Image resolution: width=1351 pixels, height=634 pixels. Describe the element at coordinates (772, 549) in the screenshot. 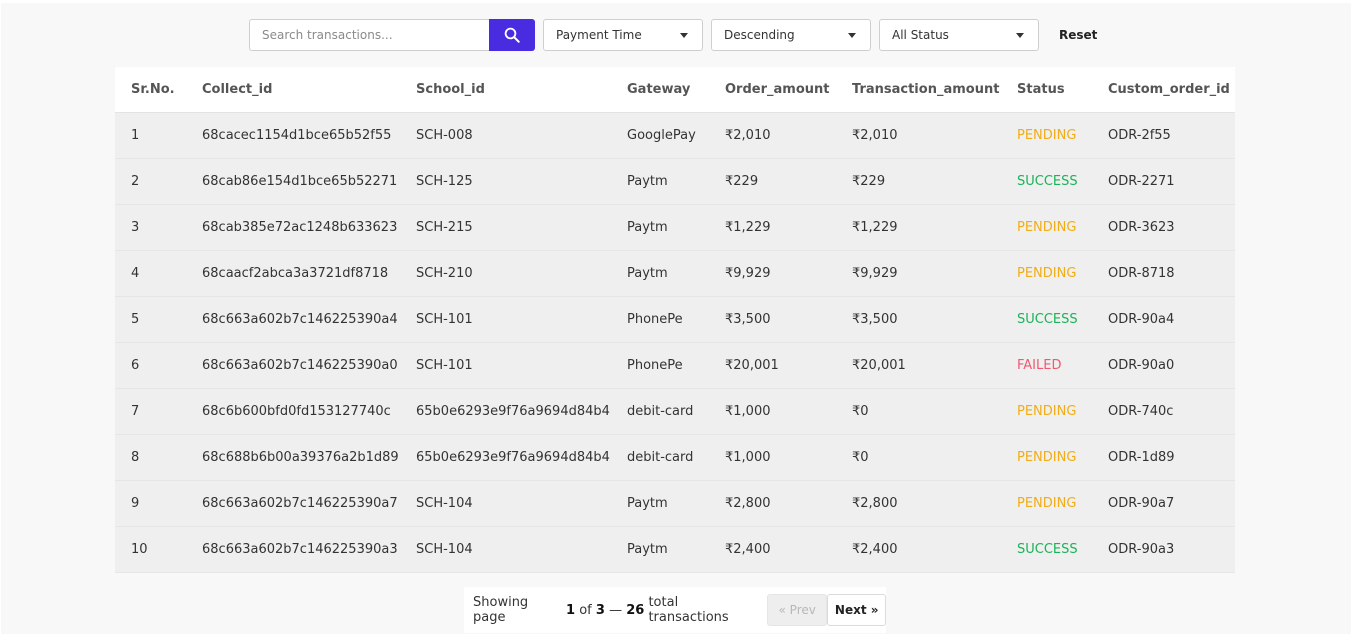

I see `order-amount-cell: ₹2,400` at that location.